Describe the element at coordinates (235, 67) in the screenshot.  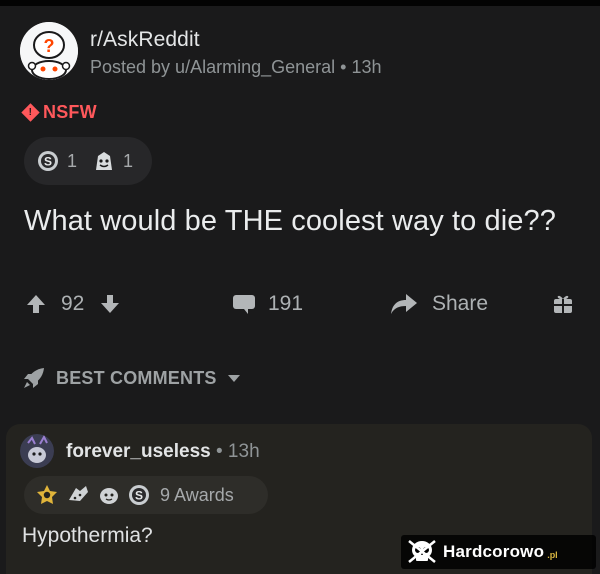
I see `post-byline: Posted by u/Alarming_General • 13h` at that location.